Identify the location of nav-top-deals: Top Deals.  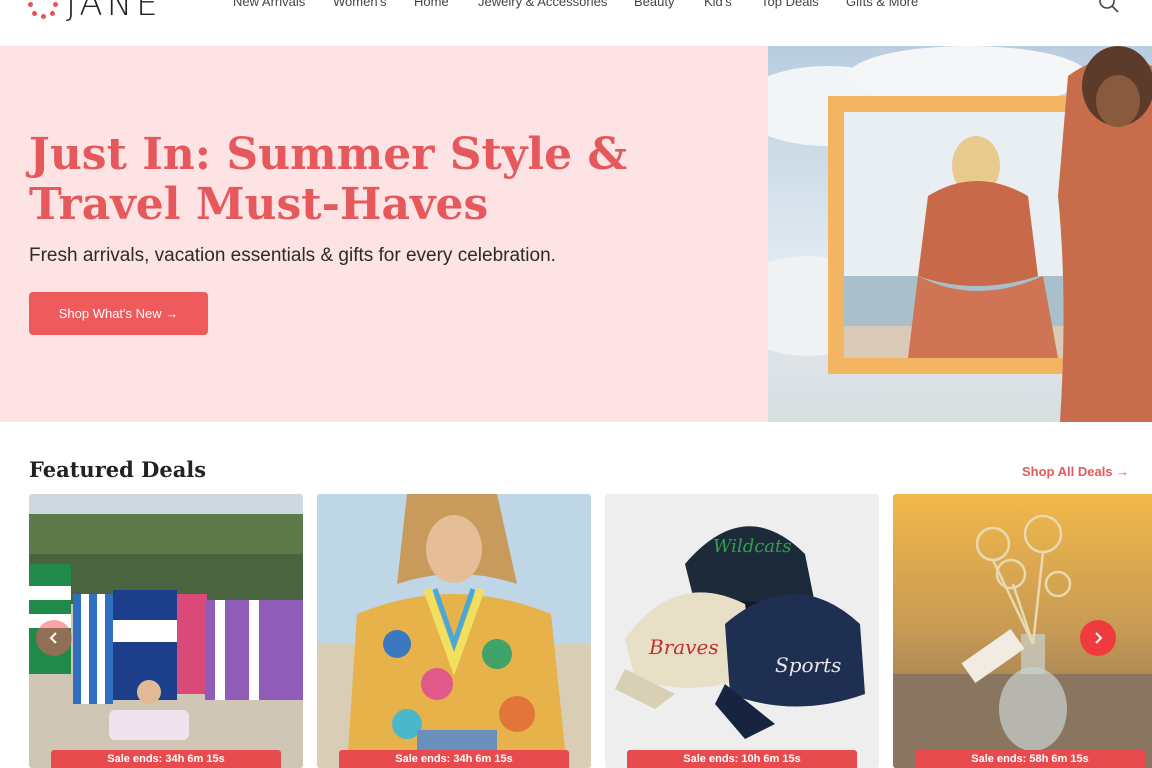
(790, 4).